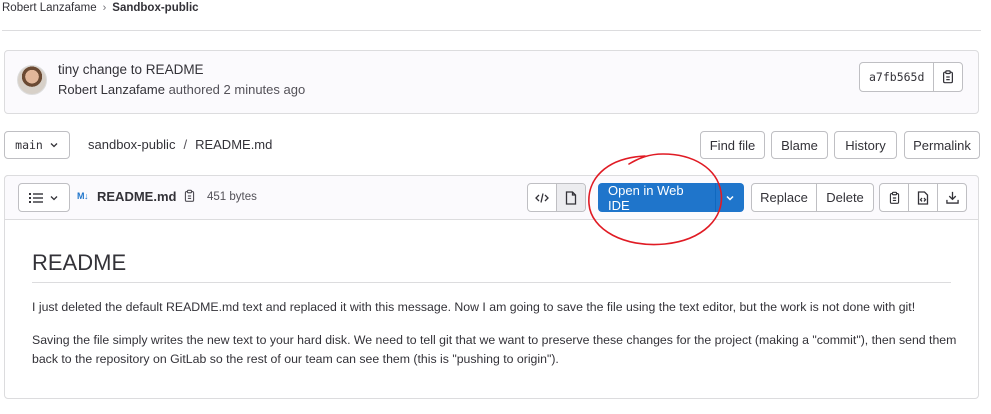 The image size is (991, 414). I want to click on commit-meta: Robert Lanzafame authored 2 minutes ago, so click(181, 89).